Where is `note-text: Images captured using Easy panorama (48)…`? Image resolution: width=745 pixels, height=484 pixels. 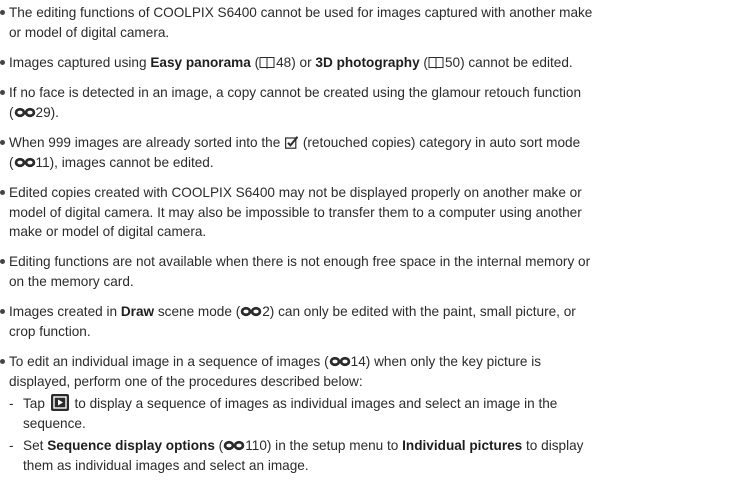 note-text: Images captured using Easy panorama (48)… is located at coordinates (291, 62).